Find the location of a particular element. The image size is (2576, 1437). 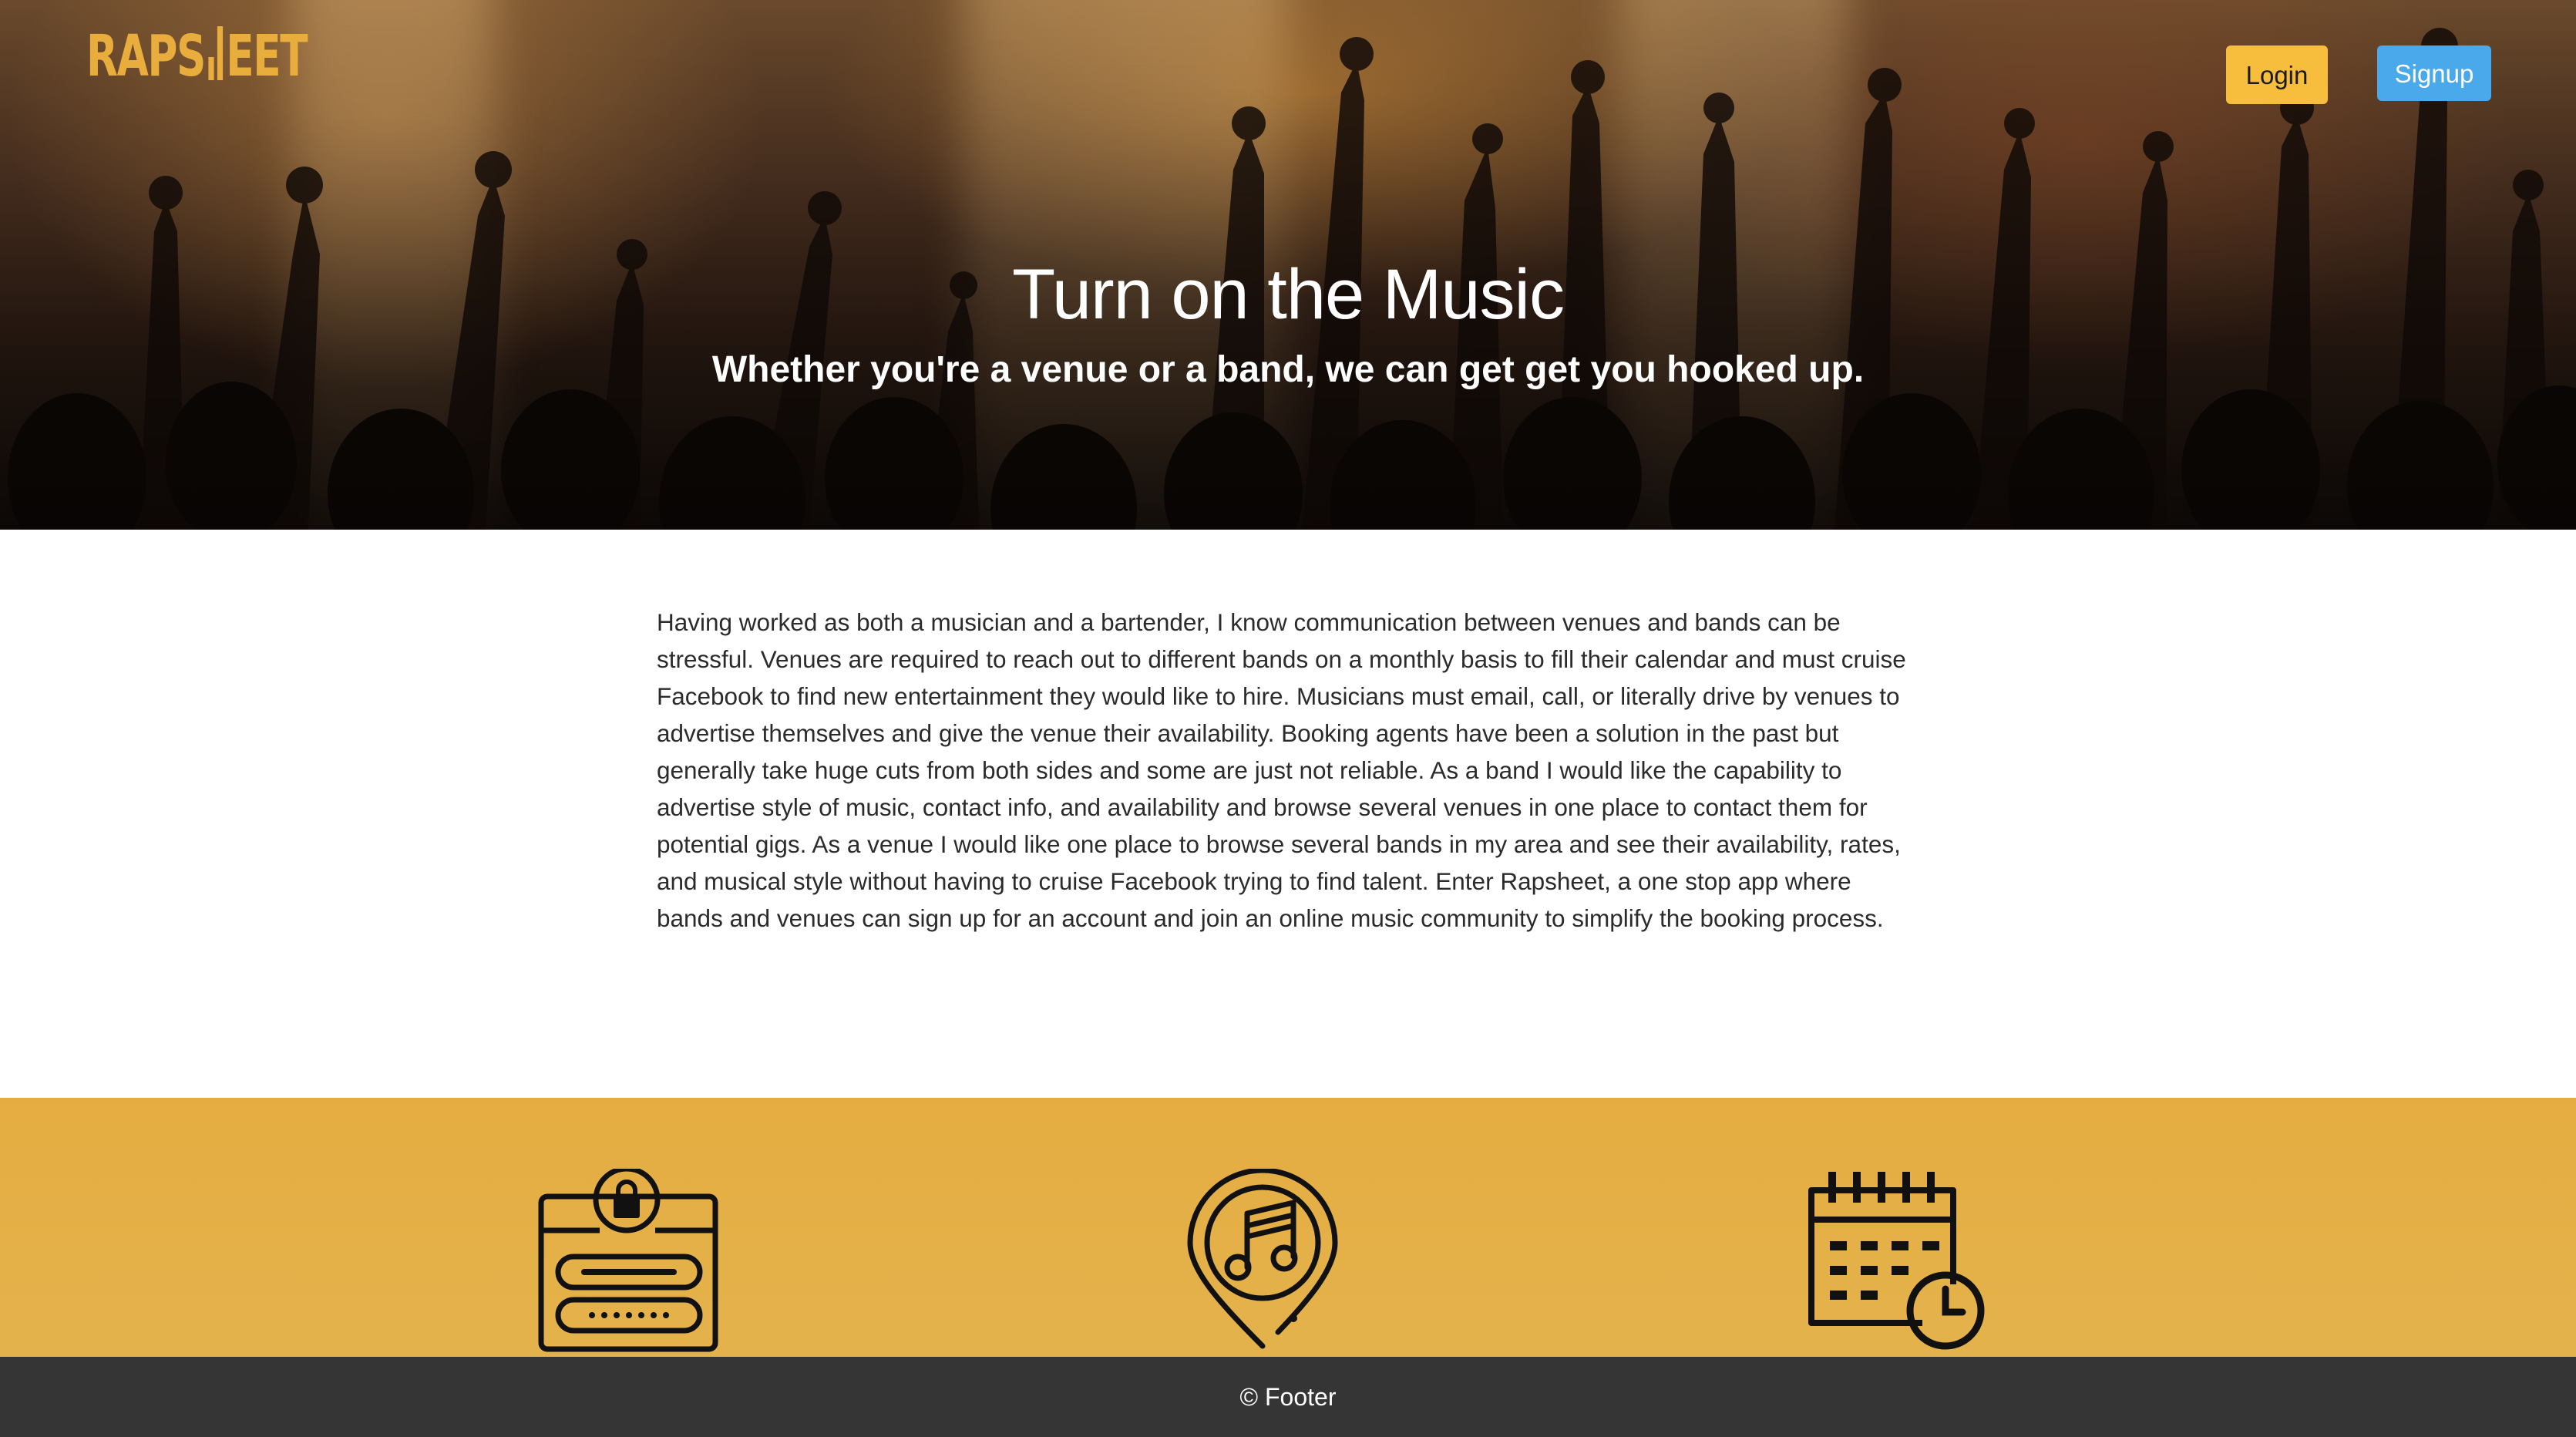

rapsheet-logo: RAPS EET is located at coordinates (197, 56).